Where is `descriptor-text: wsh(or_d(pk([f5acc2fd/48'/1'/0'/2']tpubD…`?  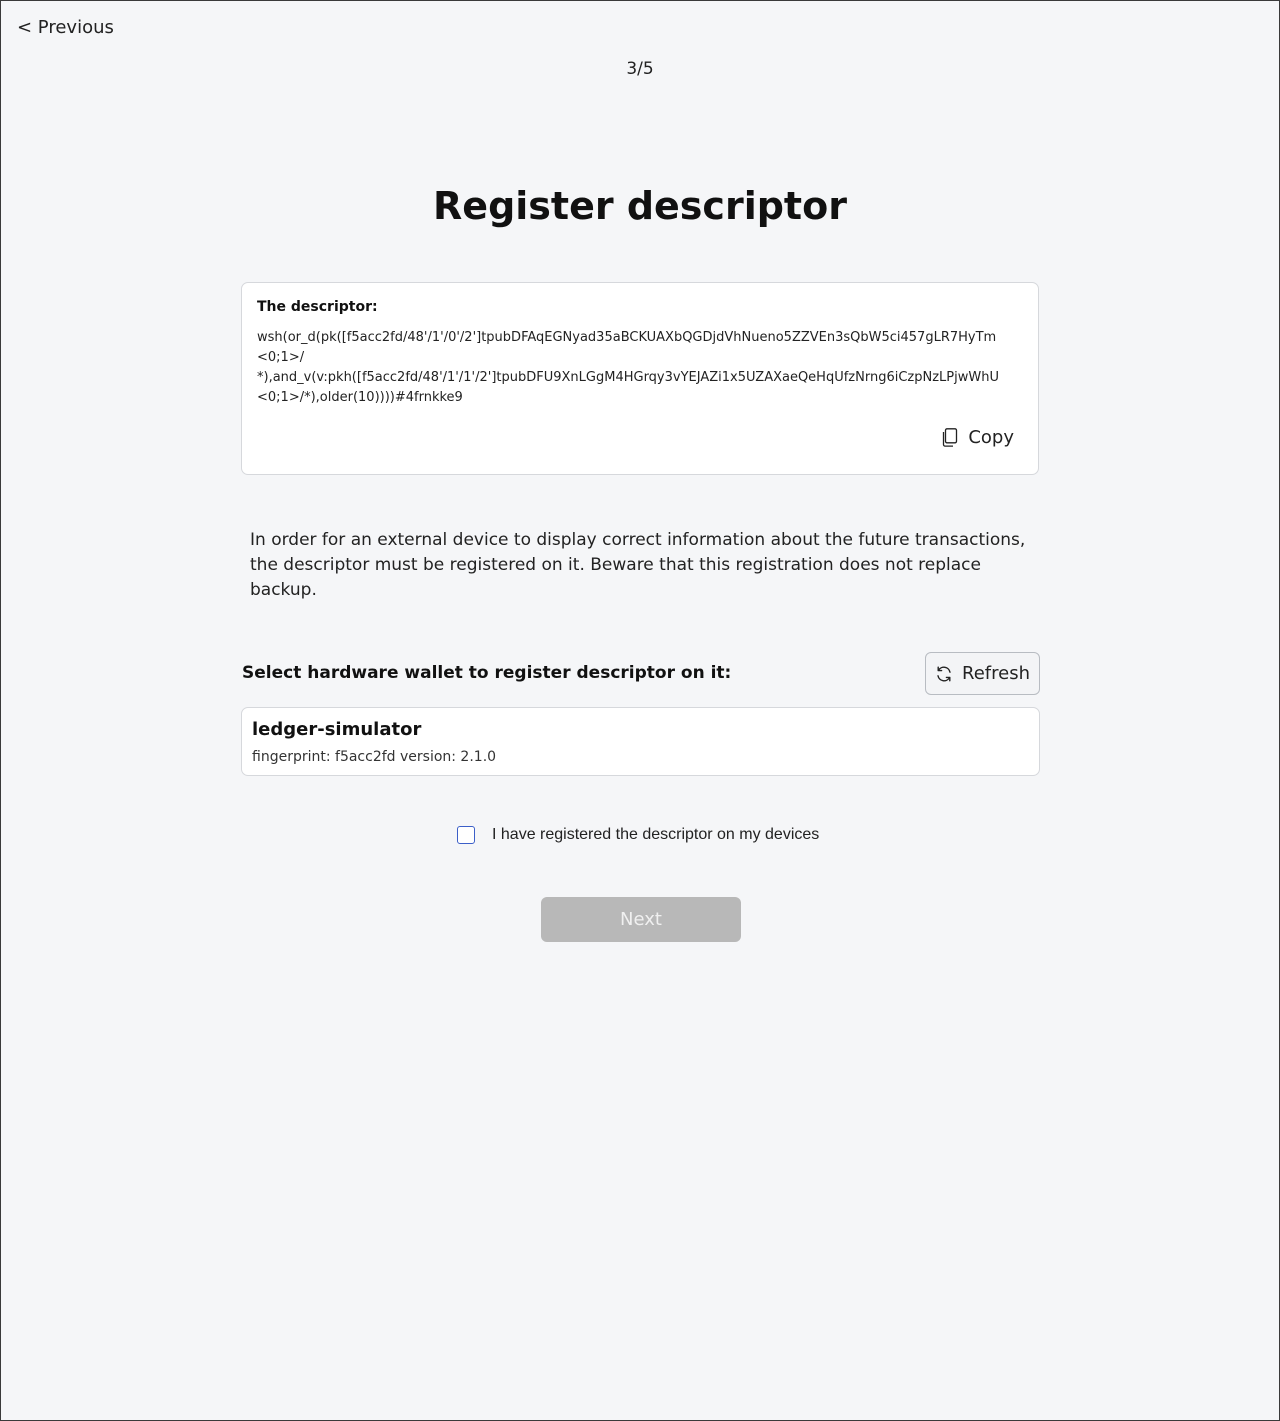 descriptor-text: wsh(or_d(pk([f5acc2fd/48'/1'/0'/2']tpubD… is located at coordinates (642, 368).